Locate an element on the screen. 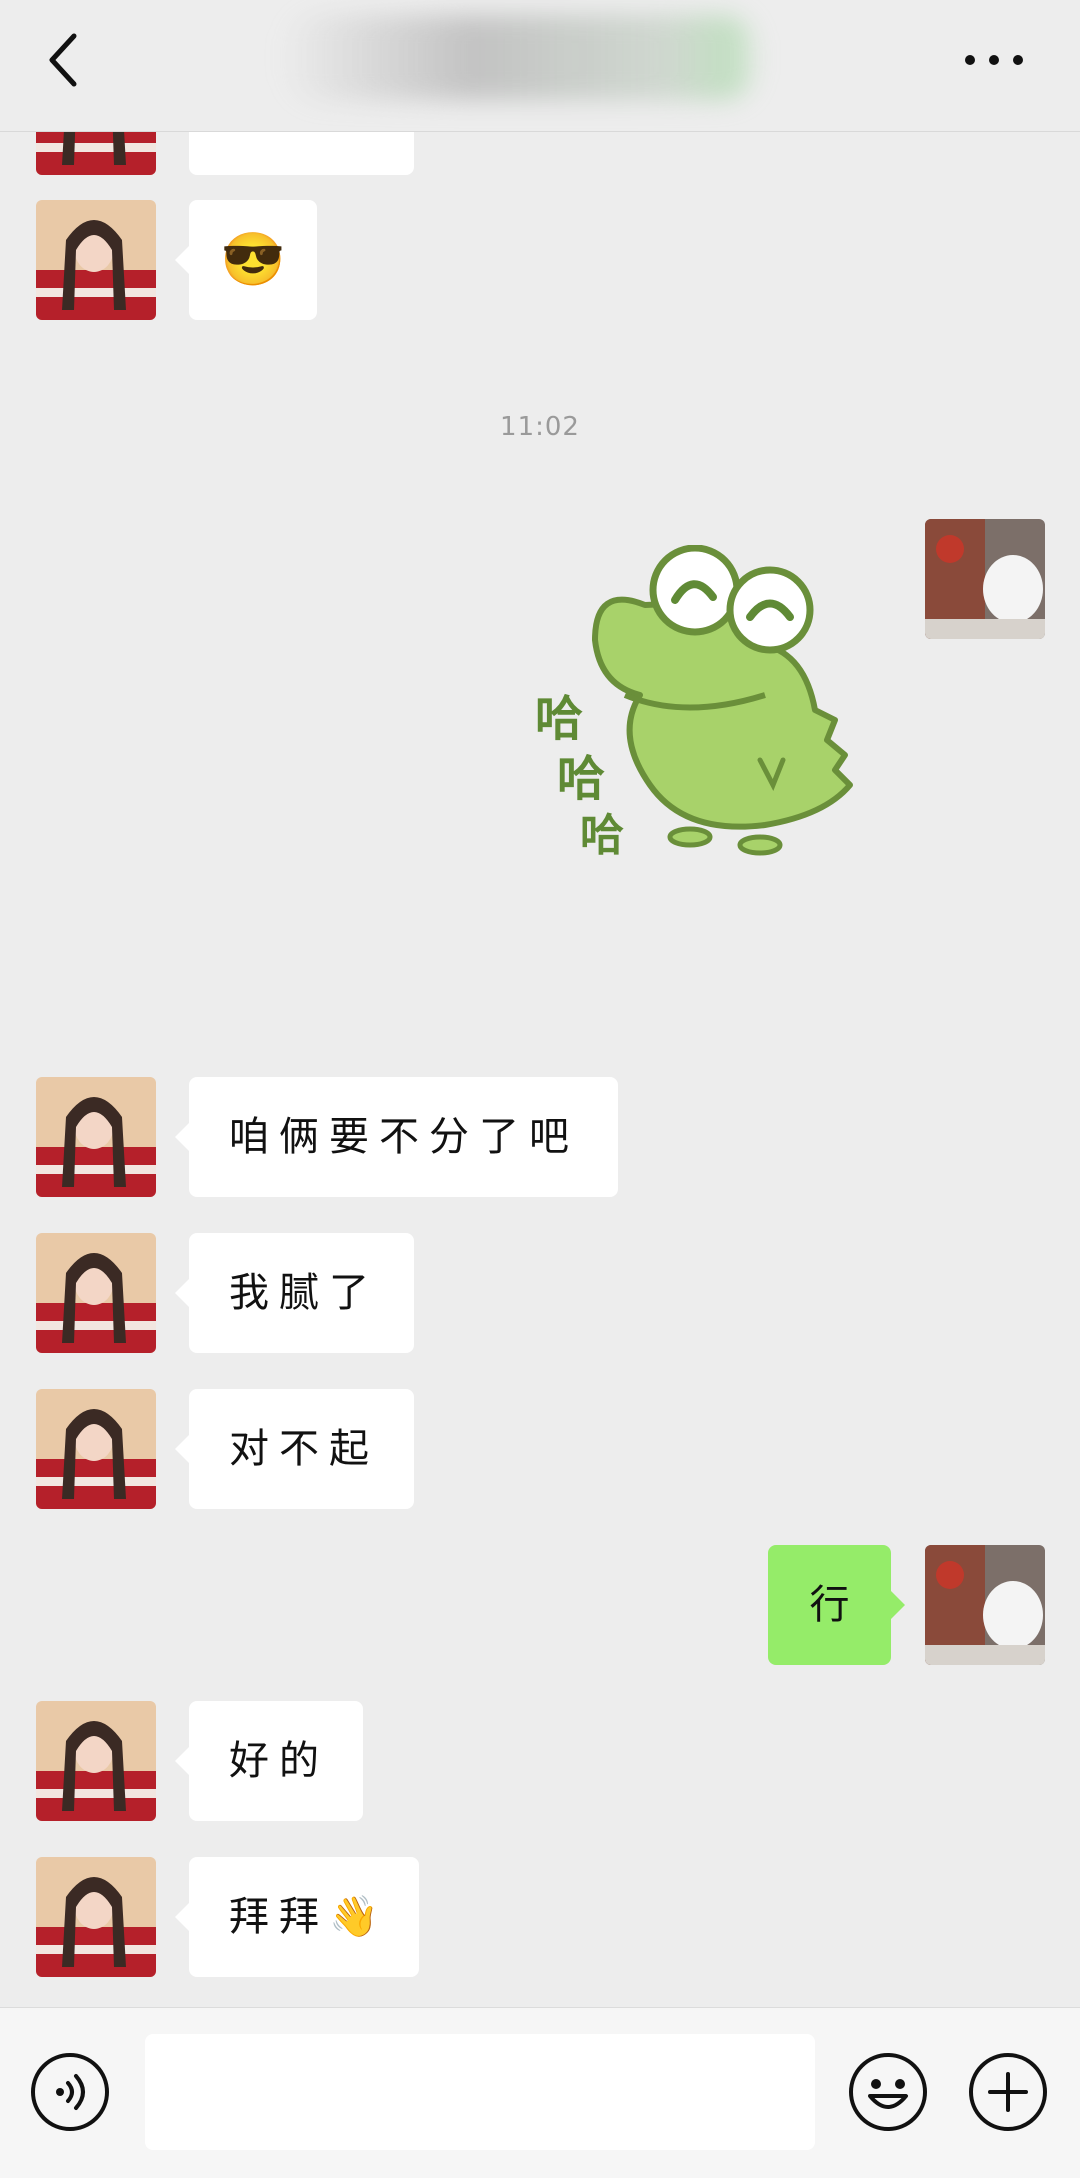 The image size is (1080, 2178). timestamp: 11:02 is located at coordinates (540, 427).